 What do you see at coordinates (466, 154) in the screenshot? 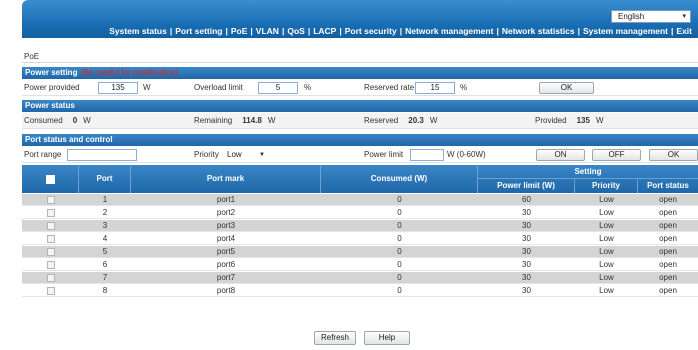
I see `power-limit-hint: W (0-60W)` at bounding box center [466, 154].